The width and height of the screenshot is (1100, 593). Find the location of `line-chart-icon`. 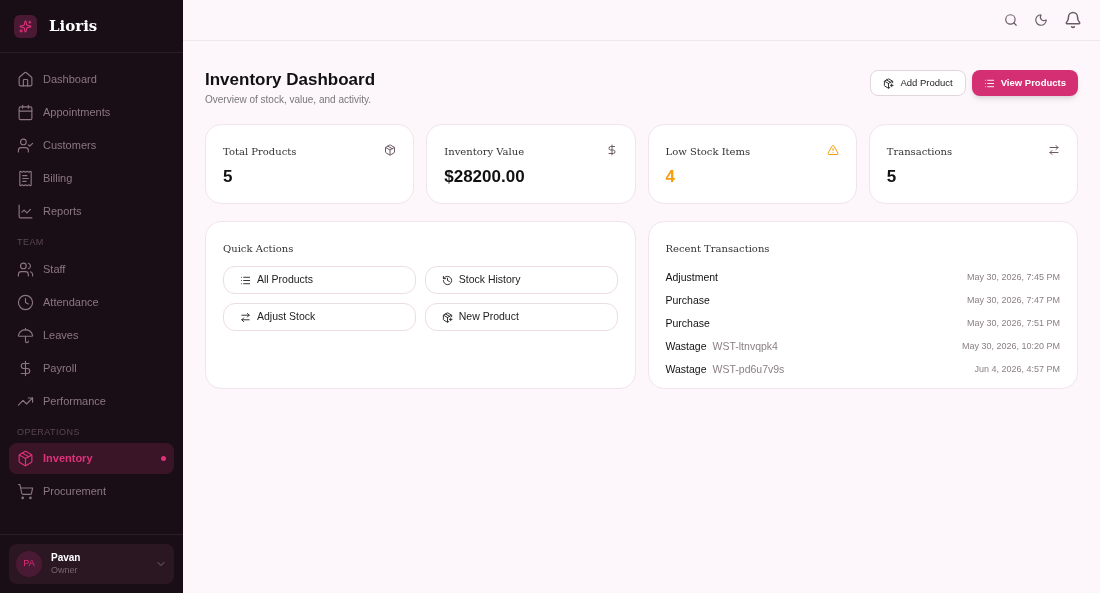

line-chart-icon is located at coordinates (25, 211).